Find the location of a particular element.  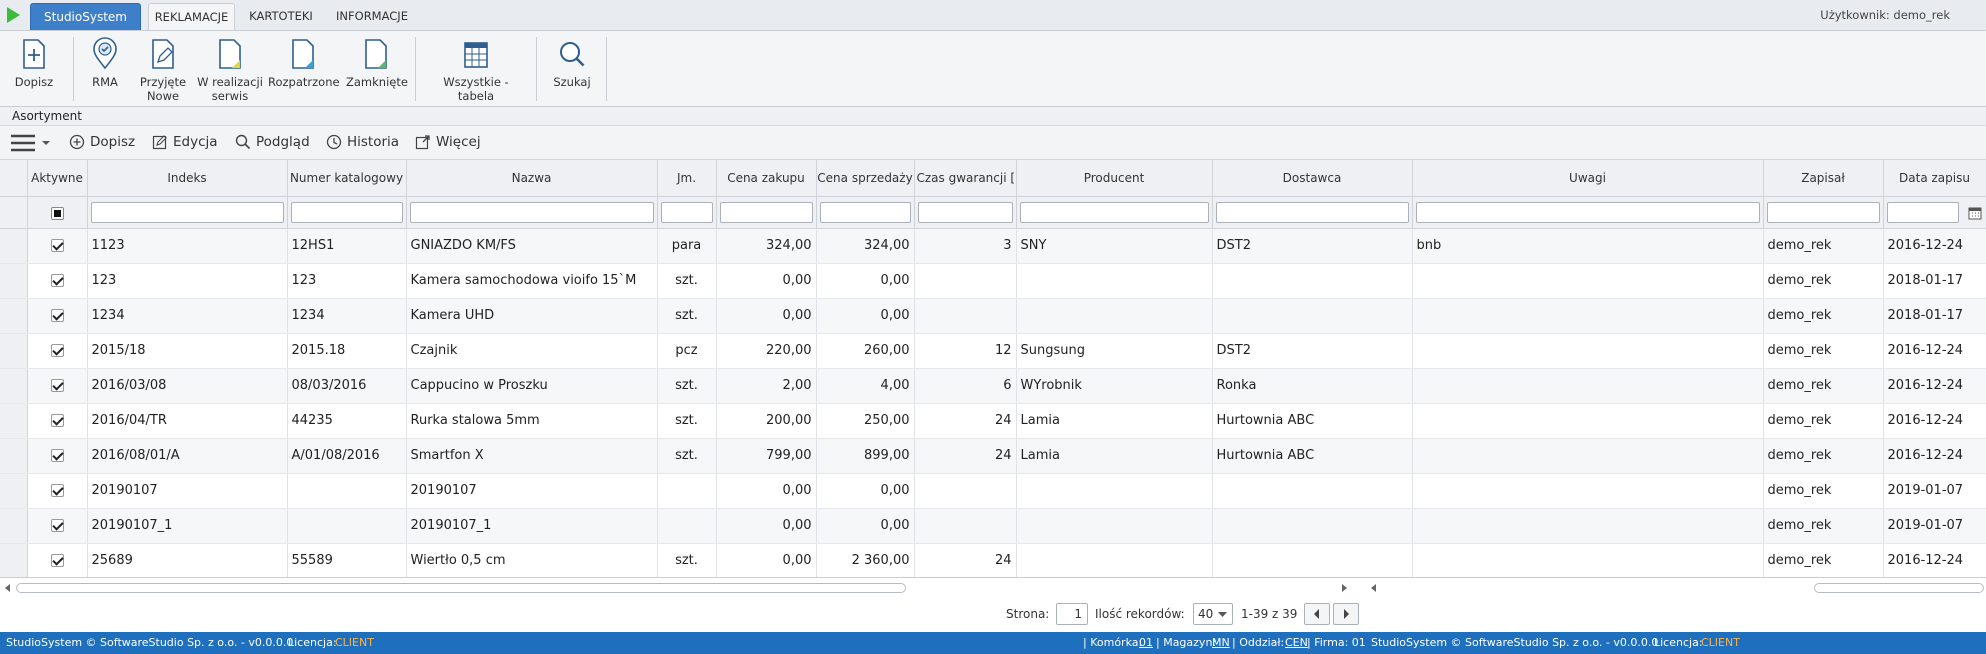

filter-uwagi-input is located at coordinates (1587, 212).